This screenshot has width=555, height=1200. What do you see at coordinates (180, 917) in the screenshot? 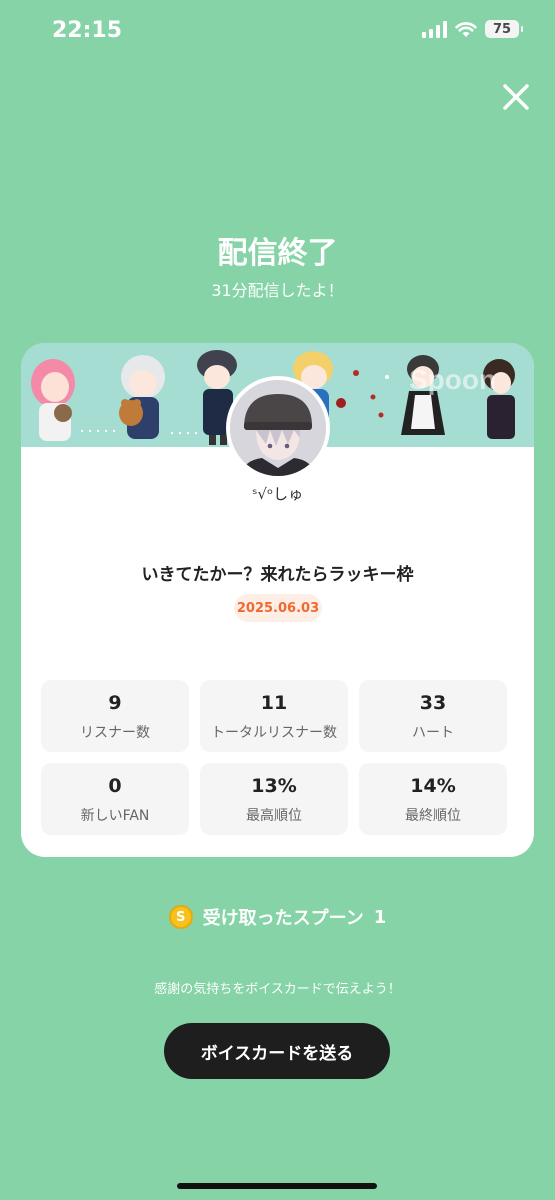
I see `spoon-coin-icon: S` at bounding box center [180, 917].